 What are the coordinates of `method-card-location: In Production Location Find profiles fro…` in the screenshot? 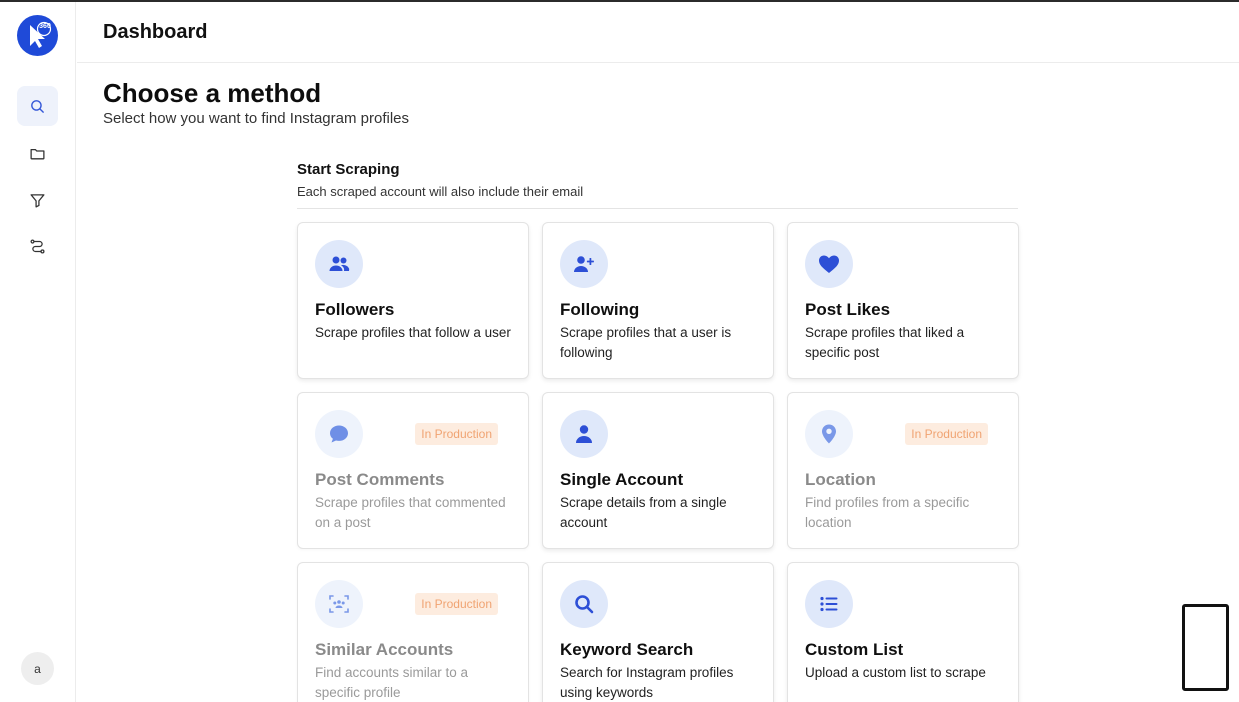 It's located at (903, 470).